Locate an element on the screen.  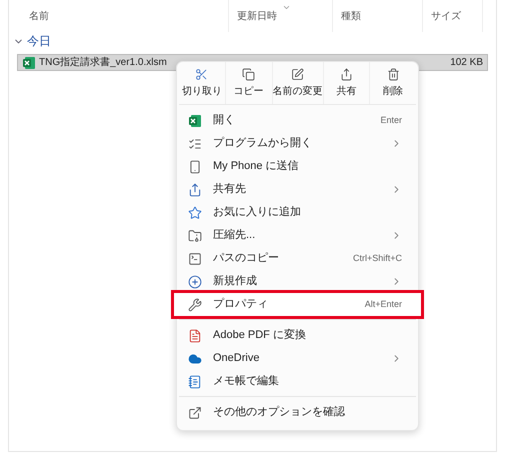
menu-item-label: プロパティ is located at coordinates (240, 304).